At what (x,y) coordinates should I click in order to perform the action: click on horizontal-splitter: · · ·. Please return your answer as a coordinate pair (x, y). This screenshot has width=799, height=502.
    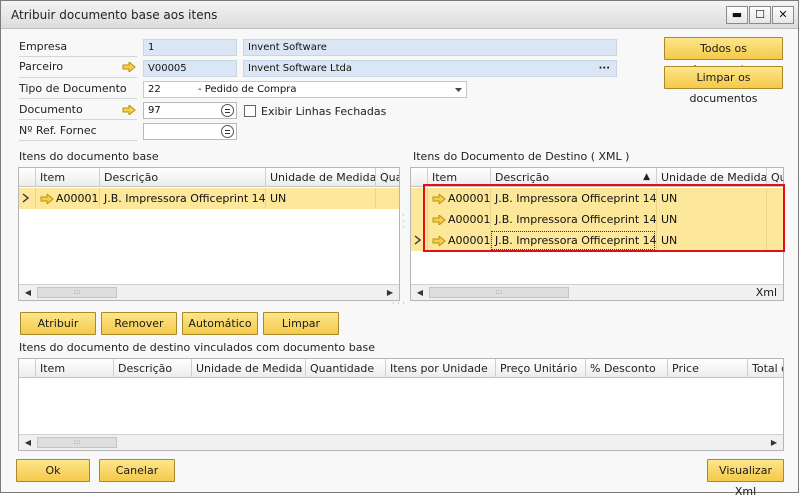
    Looking at the image, I should click on (398, 303).